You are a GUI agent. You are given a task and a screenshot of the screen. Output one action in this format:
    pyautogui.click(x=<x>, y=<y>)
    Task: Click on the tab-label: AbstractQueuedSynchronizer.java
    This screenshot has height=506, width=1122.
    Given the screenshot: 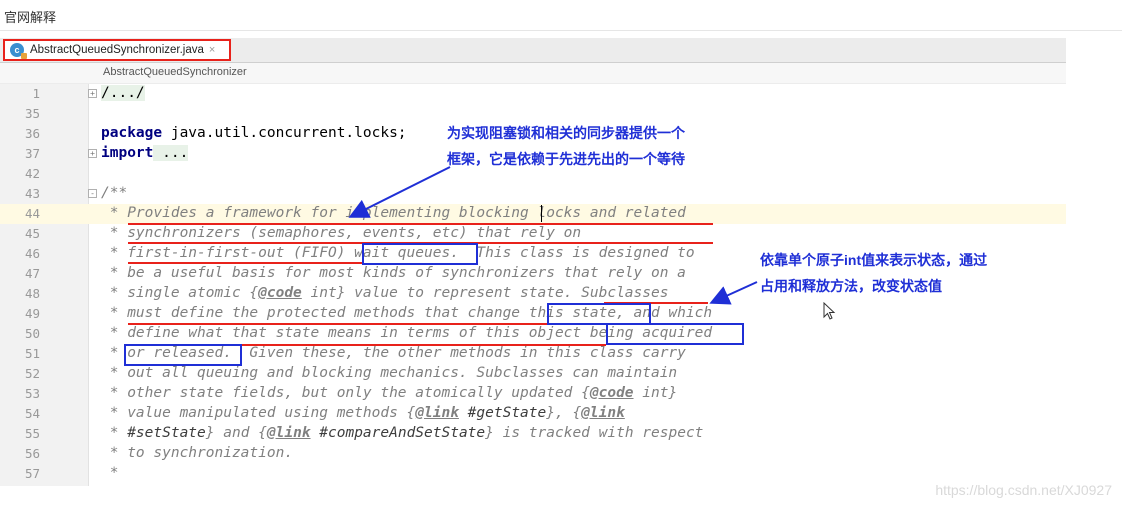 What is the action you would take?
    pyautogui.click(x=117, y=50)
    